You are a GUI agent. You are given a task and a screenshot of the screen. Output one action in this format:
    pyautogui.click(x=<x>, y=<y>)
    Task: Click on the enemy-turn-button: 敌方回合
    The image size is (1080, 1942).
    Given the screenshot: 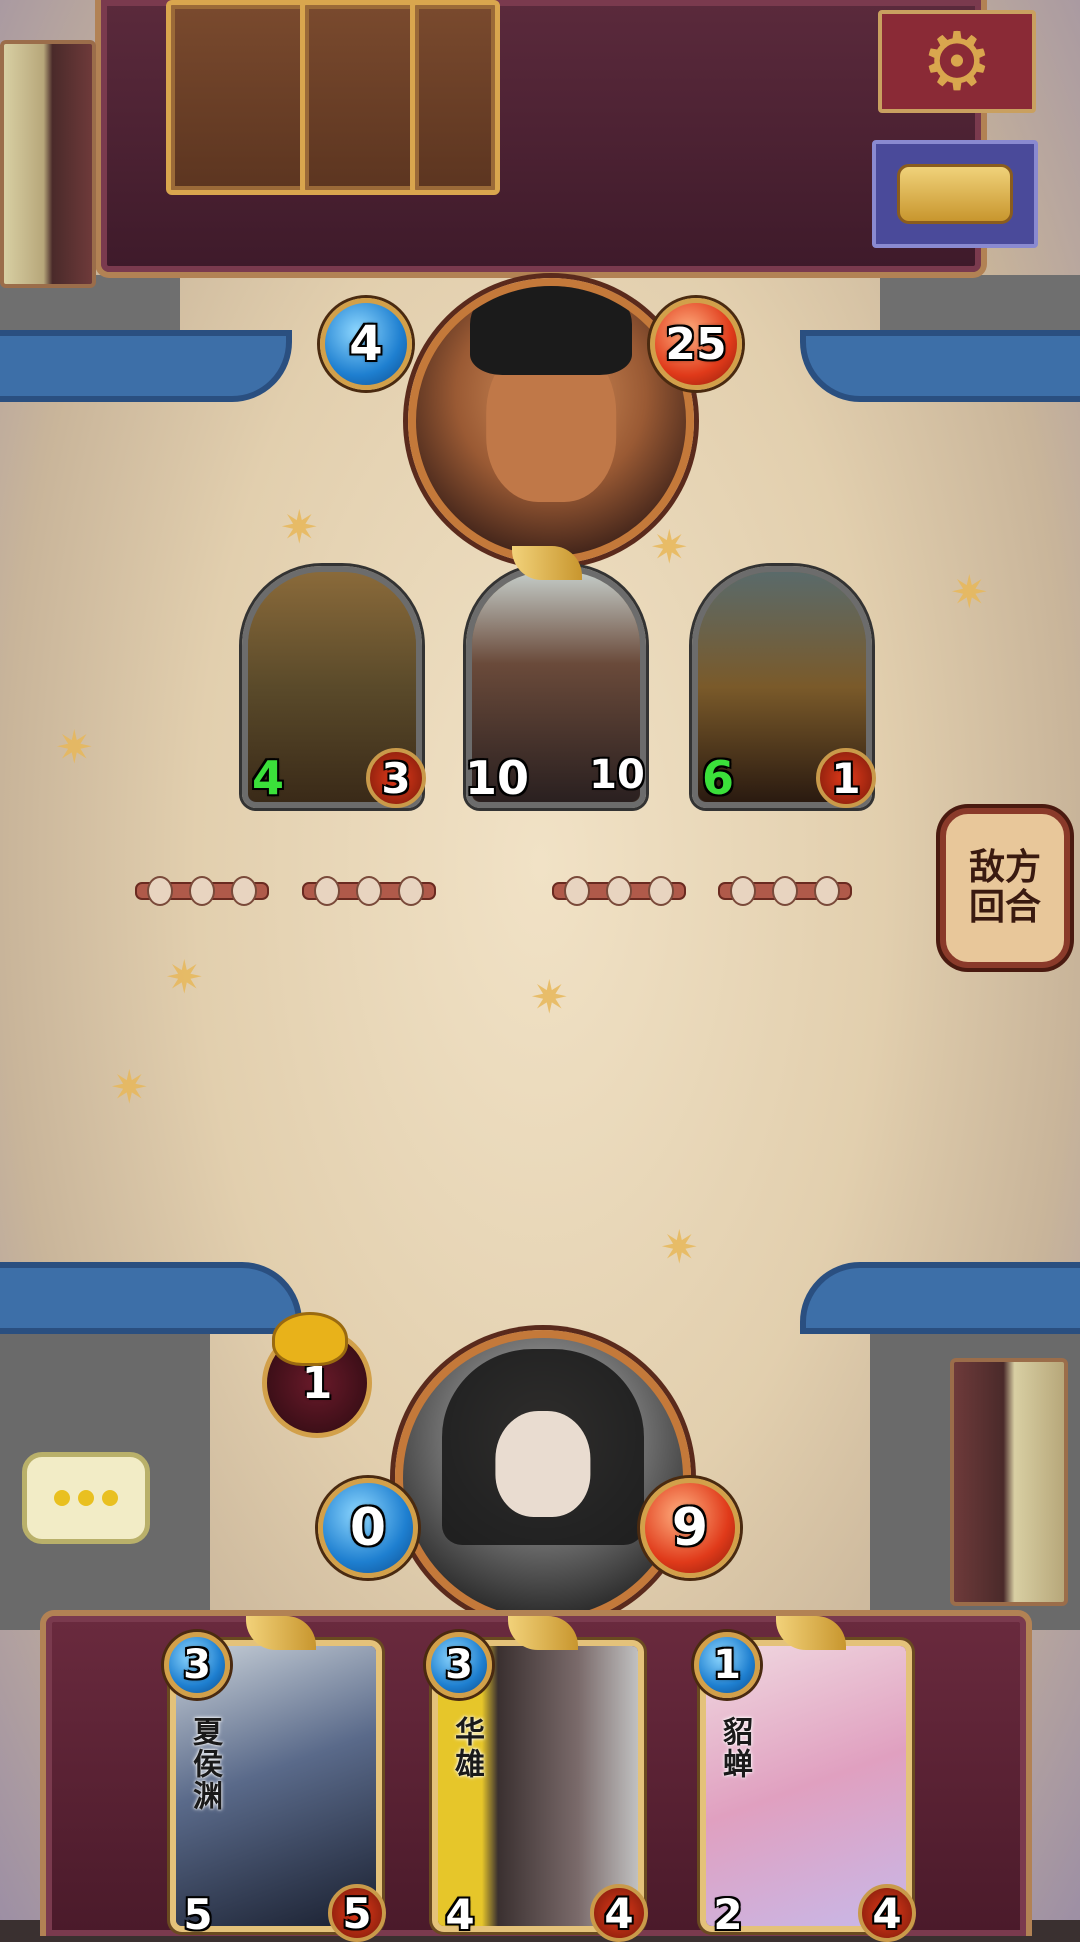 What is the action you would take?
    pyautogui.click(x=1005, y=888)
    